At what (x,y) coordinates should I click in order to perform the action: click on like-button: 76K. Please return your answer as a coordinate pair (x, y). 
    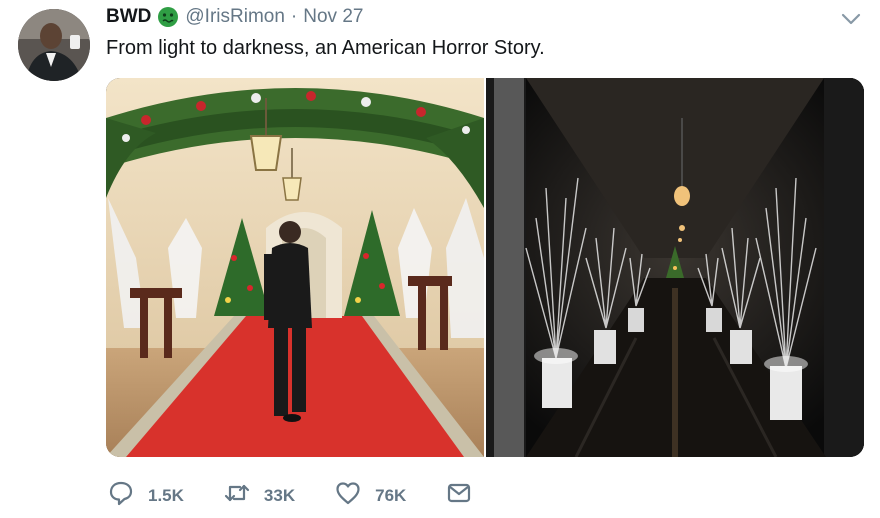
    Looking at the image, I should click on (370, 495).